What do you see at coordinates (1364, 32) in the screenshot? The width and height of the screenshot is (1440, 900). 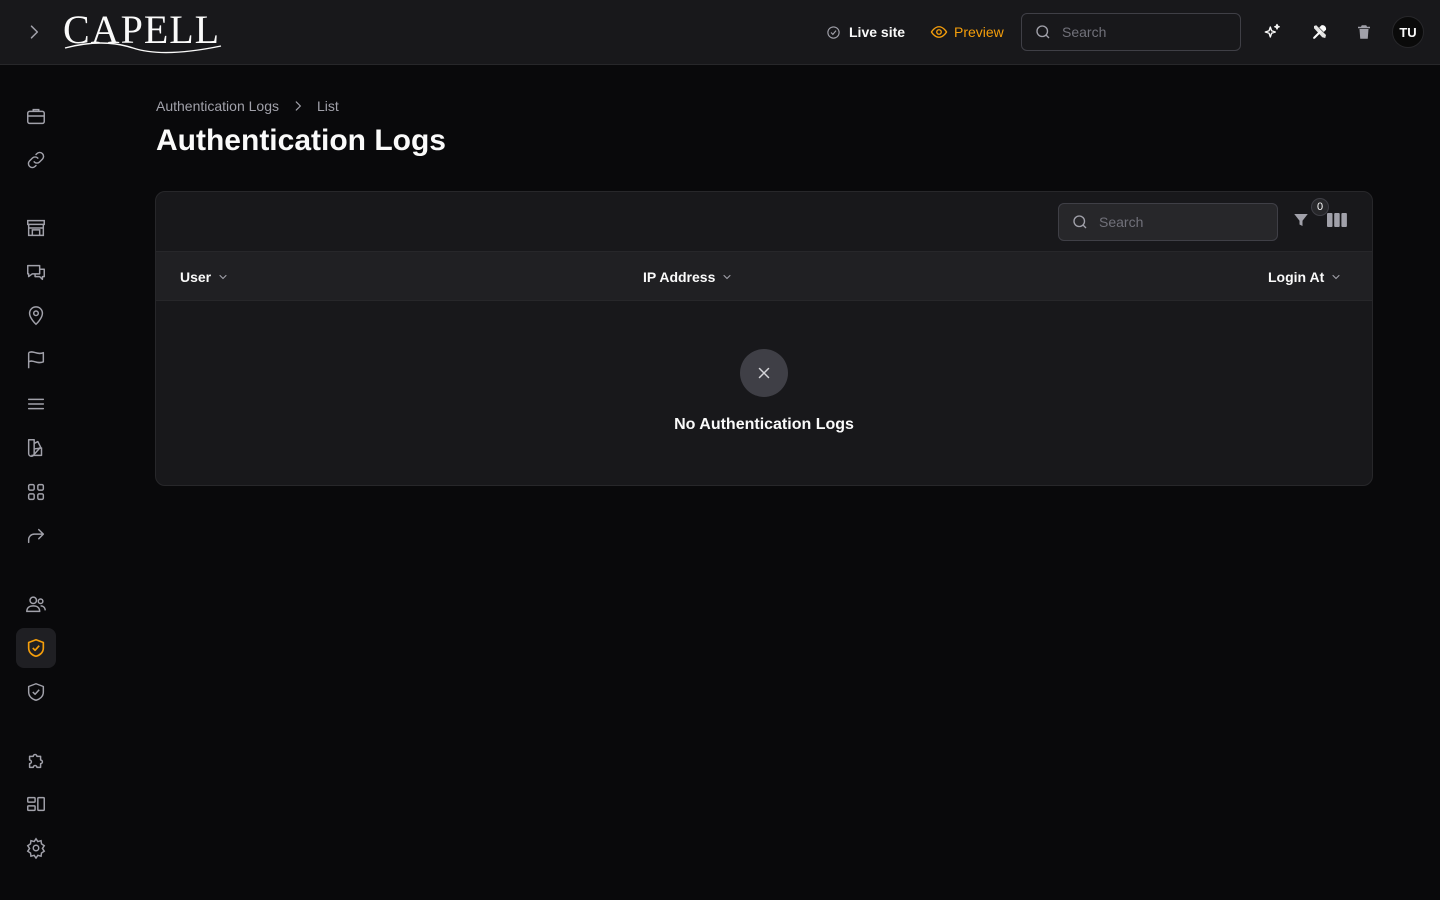 I see `trash-icon` at bounding box center [1364, 32].